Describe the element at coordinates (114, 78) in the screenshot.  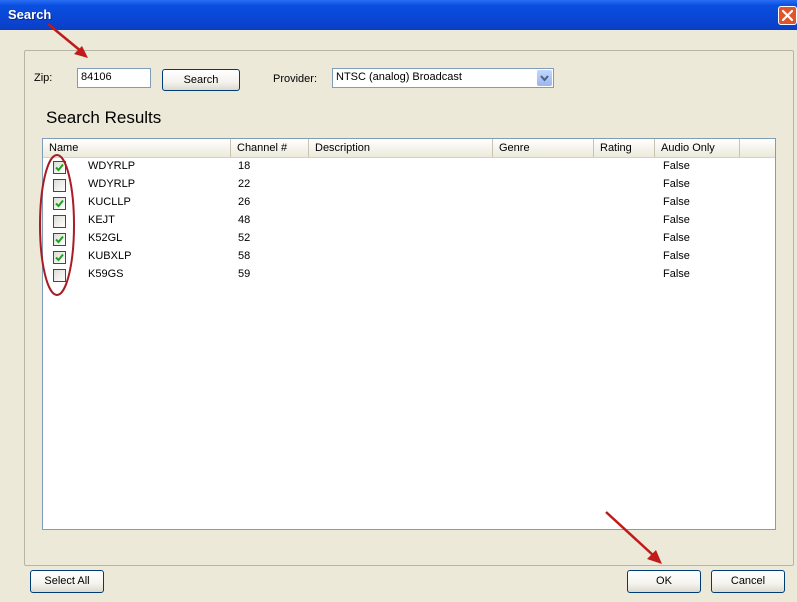
I see `zip-input: 84106` at that location.